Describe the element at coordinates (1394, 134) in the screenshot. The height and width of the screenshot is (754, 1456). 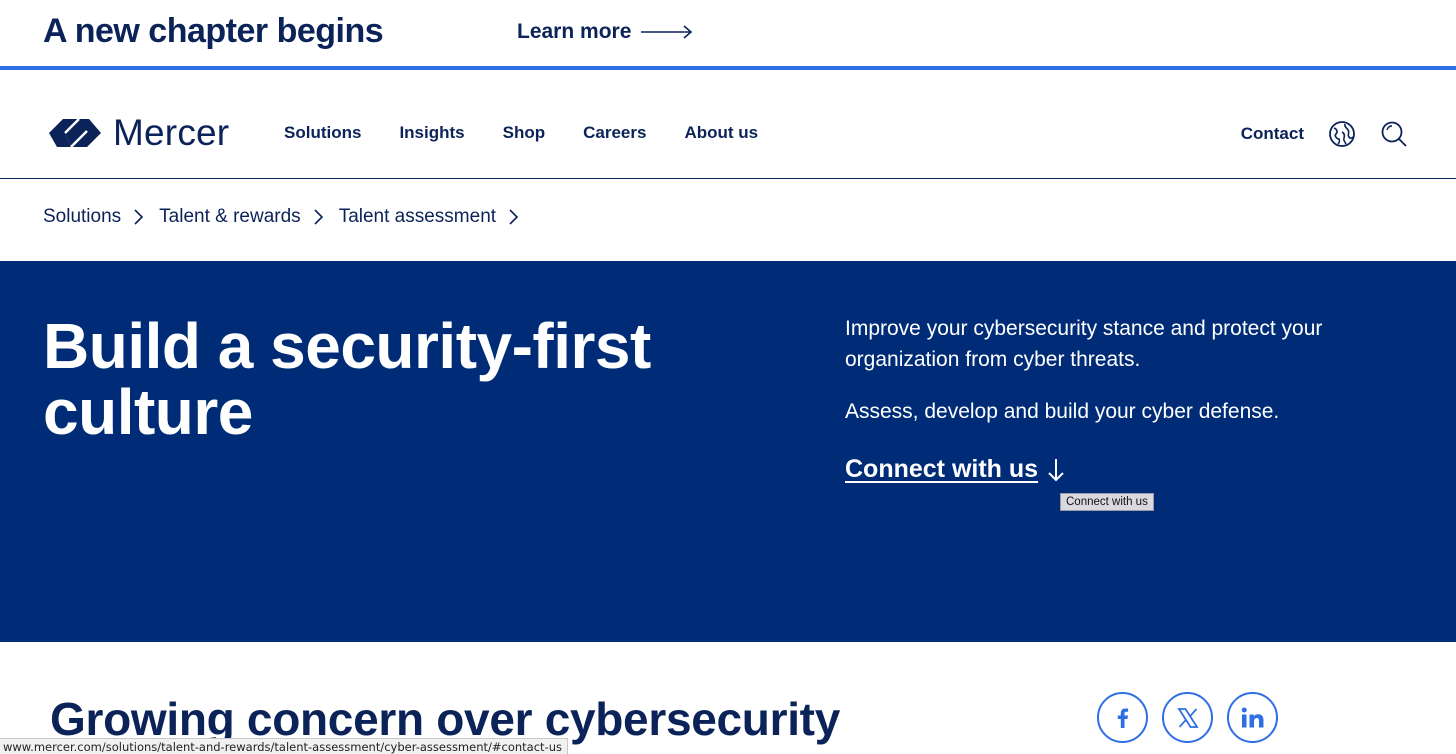
I see `search-icon` at that location.